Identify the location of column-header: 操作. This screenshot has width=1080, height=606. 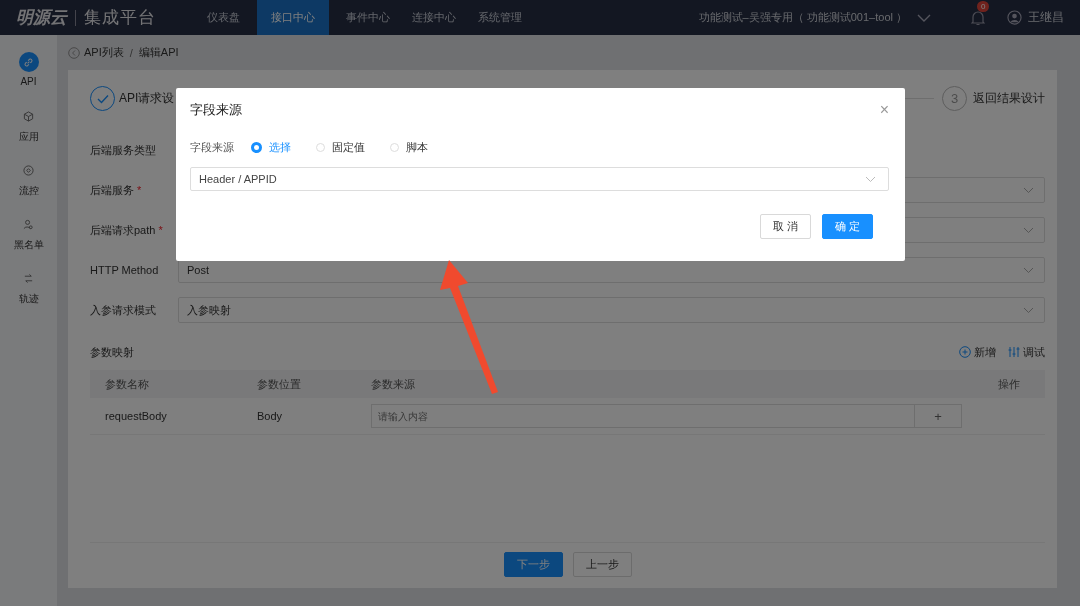
(1009, 384).